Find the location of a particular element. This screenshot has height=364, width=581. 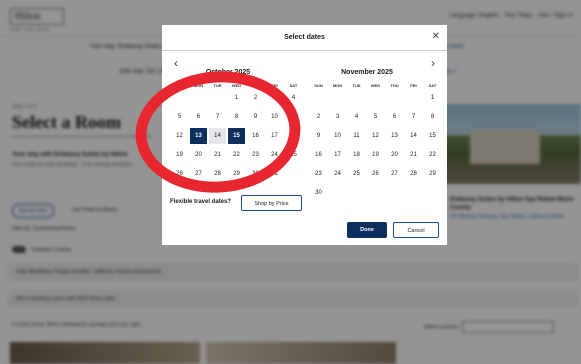

month-title: November 2025 is located at coordinates (367, 72).